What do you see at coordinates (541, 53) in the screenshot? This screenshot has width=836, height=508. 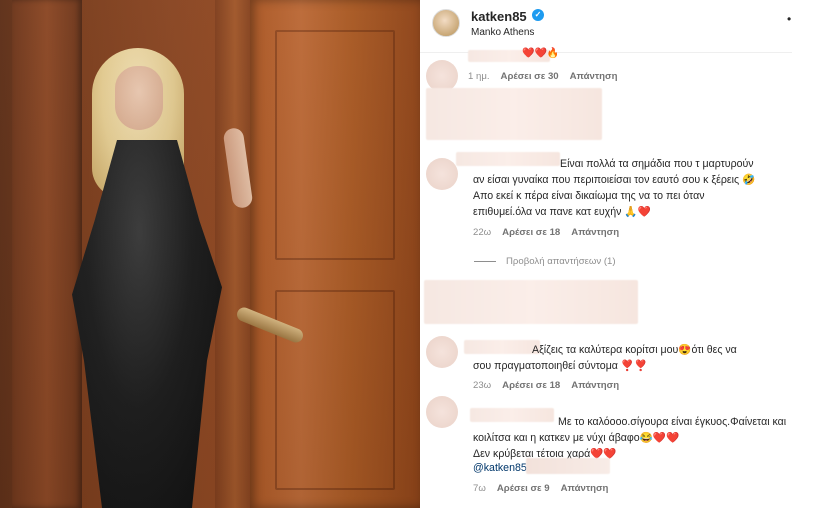 I see `comment-text: ❤️❤️🔥` at bounding box center [541, 53].